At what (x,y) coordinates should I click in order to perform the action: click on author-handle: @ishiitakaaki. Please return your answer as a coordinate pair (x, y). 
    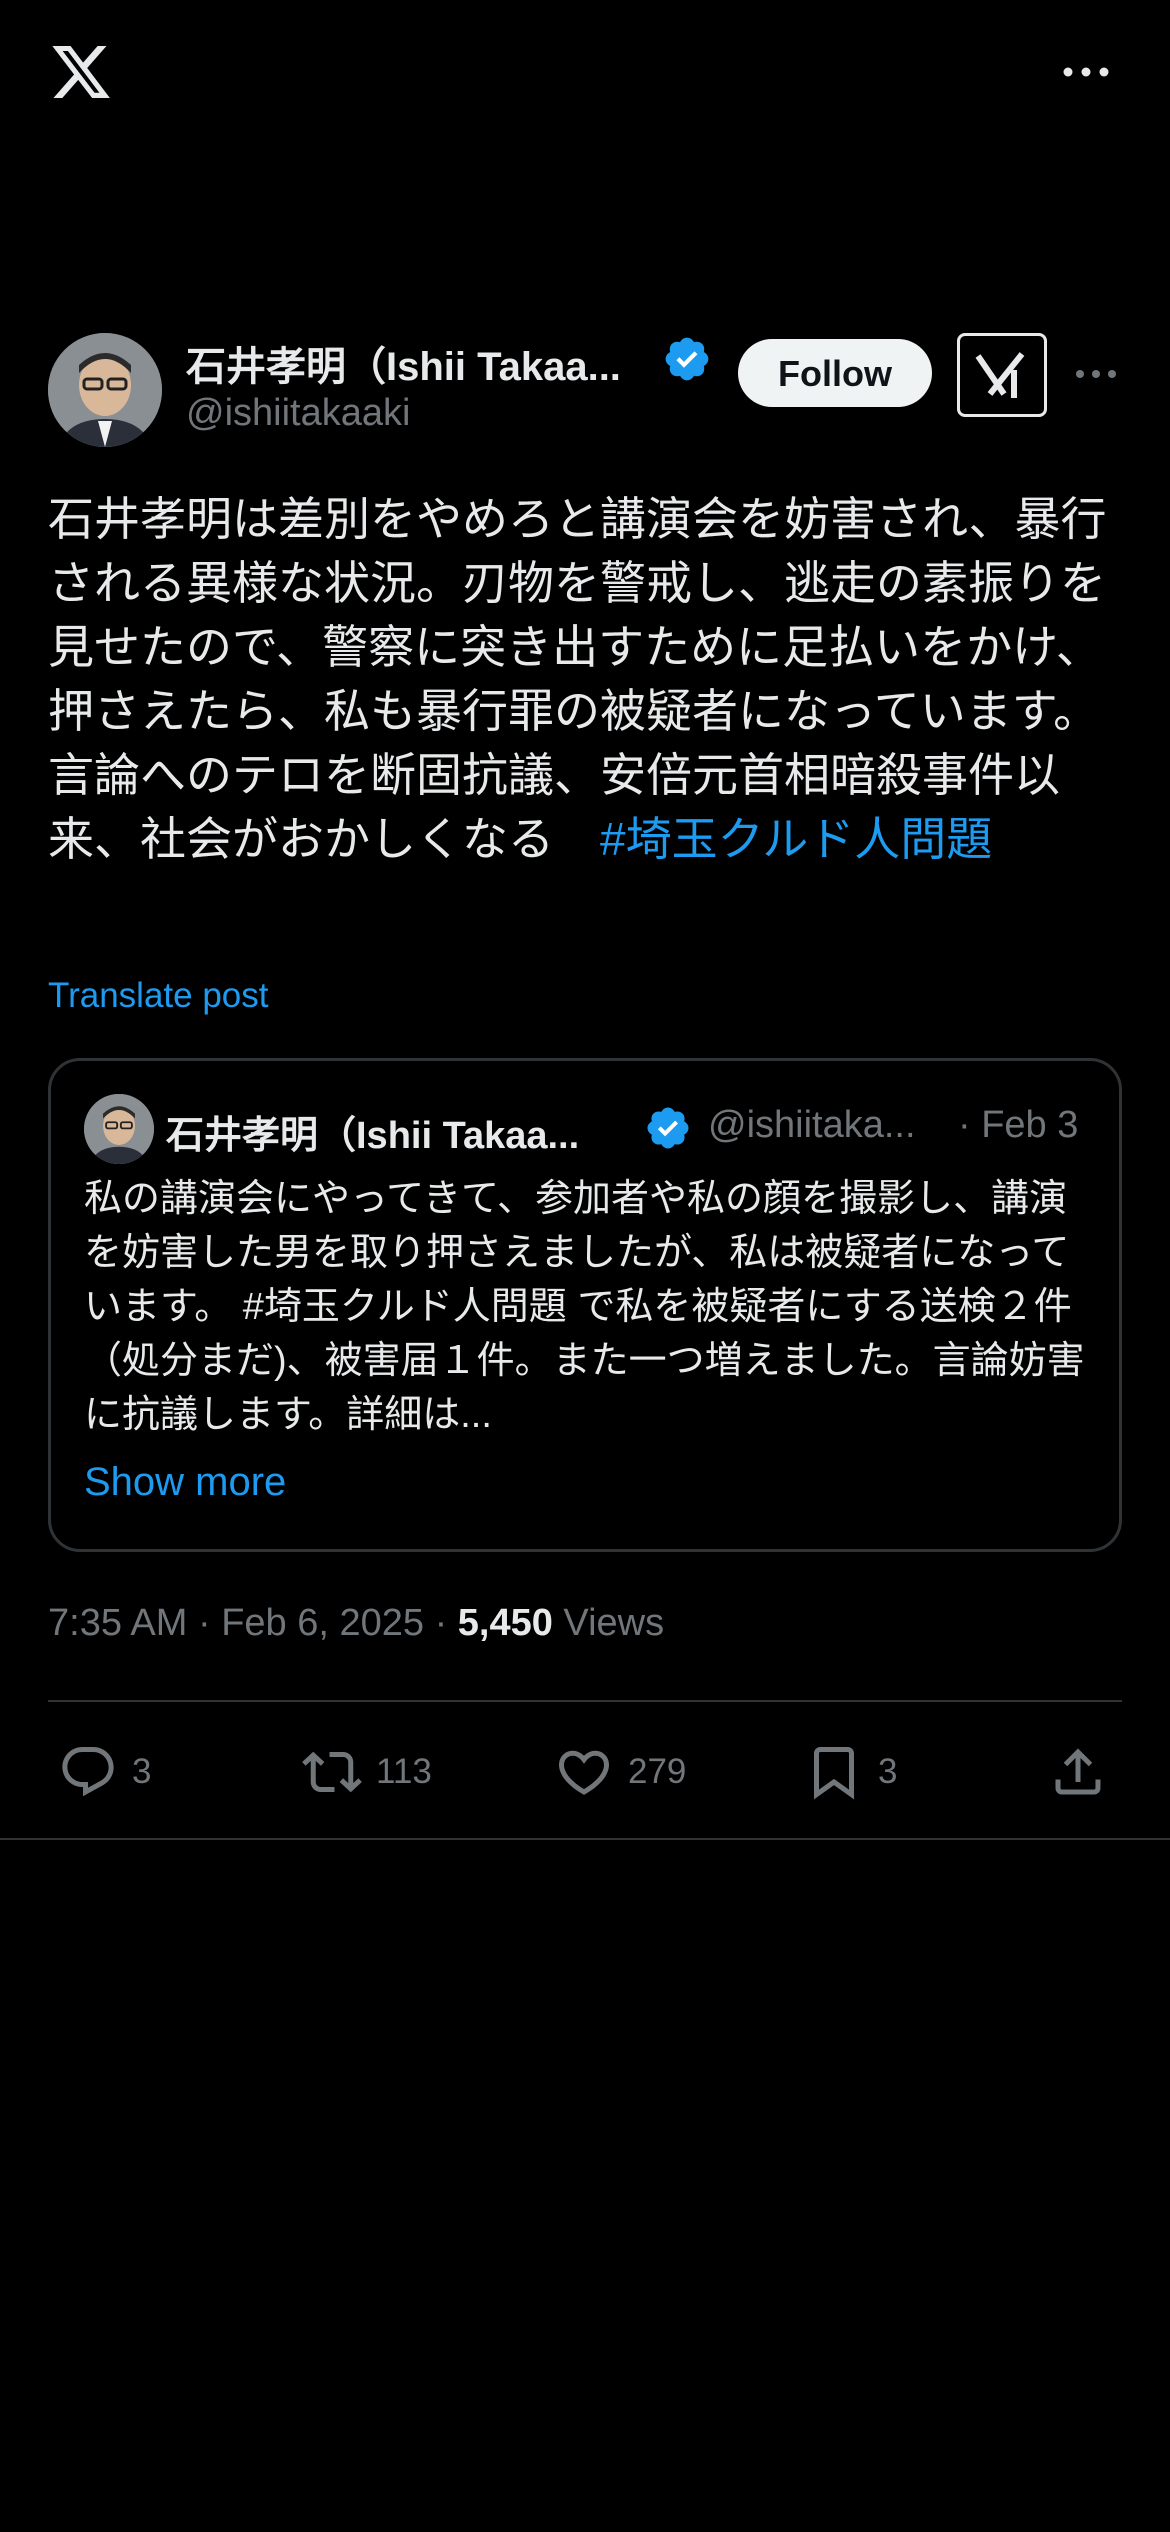
    Looking at the image, I should click on (298, 413).